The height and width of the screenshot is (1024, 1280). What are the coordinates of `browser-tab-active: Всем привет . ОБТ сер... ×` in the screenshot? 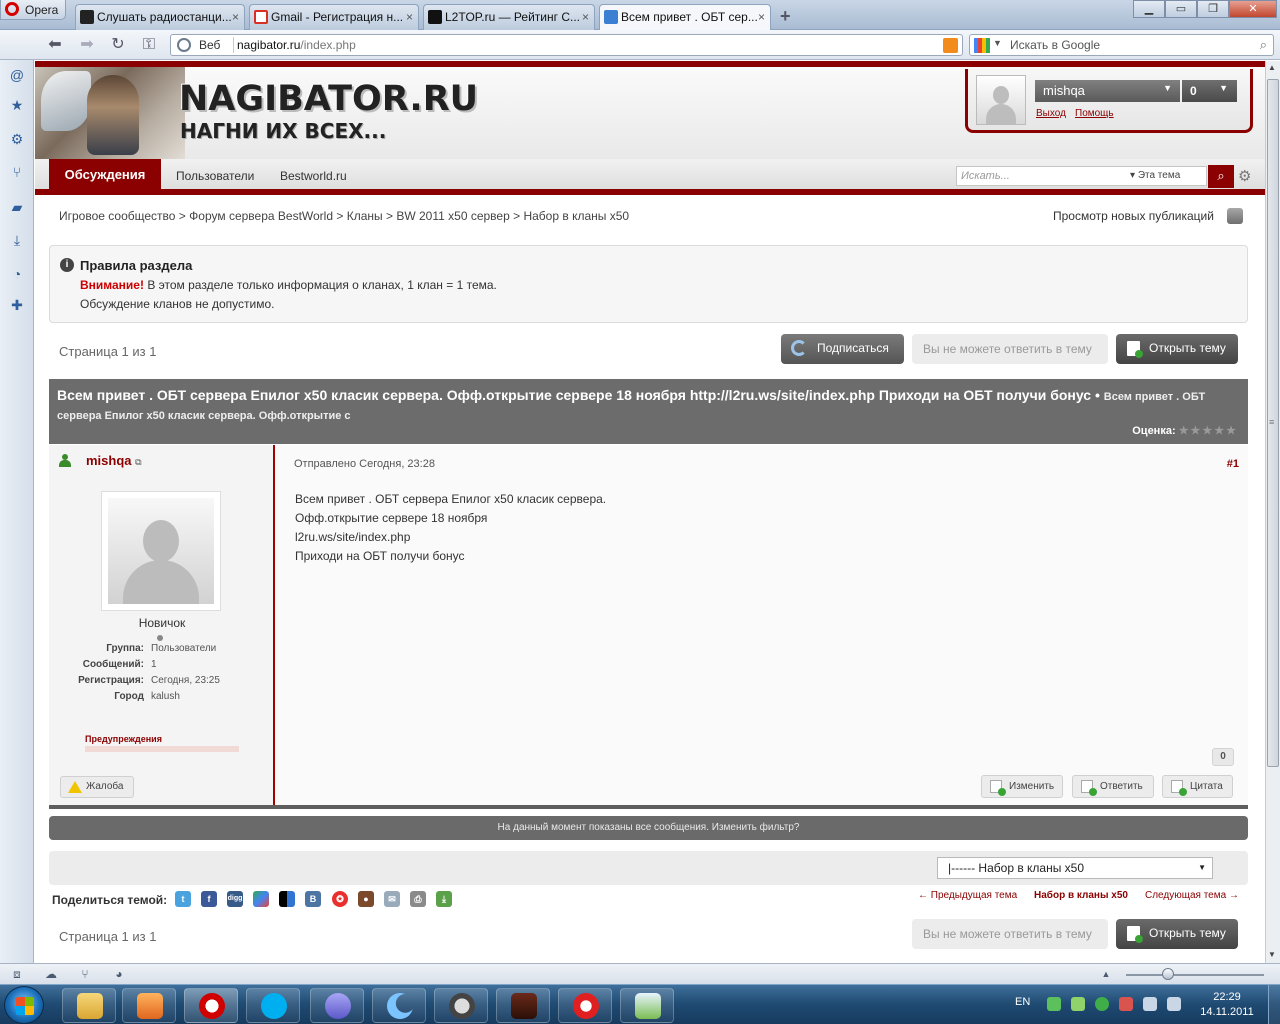 It's located at (685, 17).